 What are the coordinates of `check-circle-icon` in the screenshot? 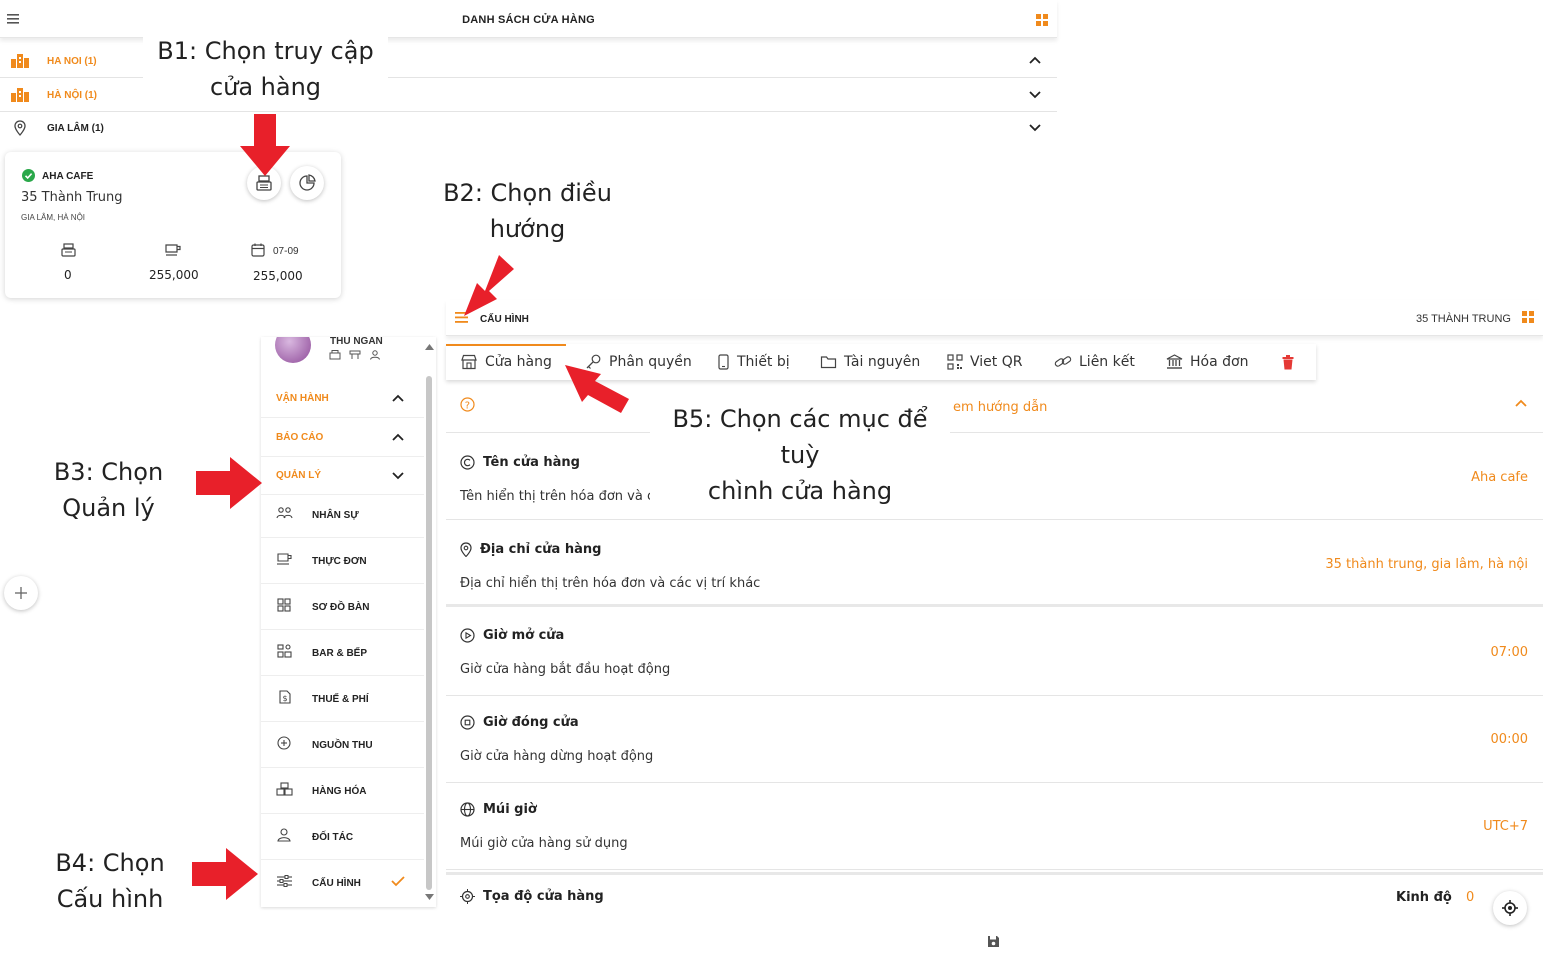 It's located at (28, 175).